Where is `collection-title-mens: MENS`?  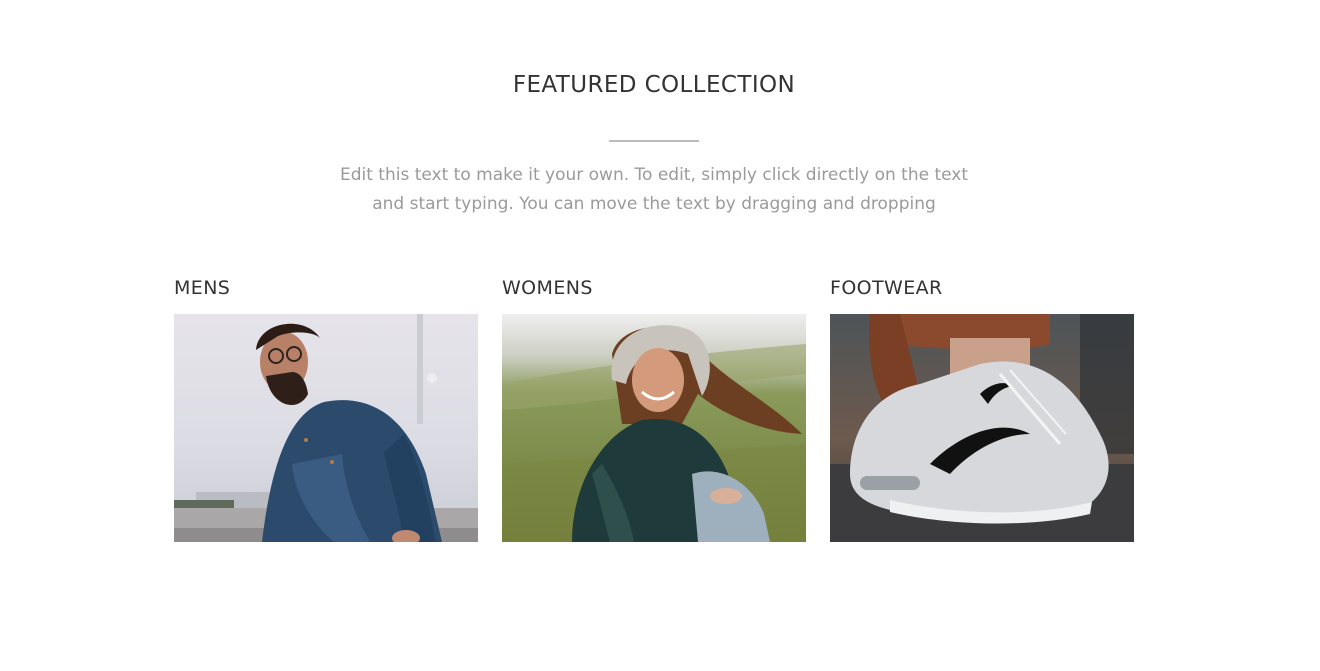 collection-title-mens: MENS is located at coordinates (326, 288).